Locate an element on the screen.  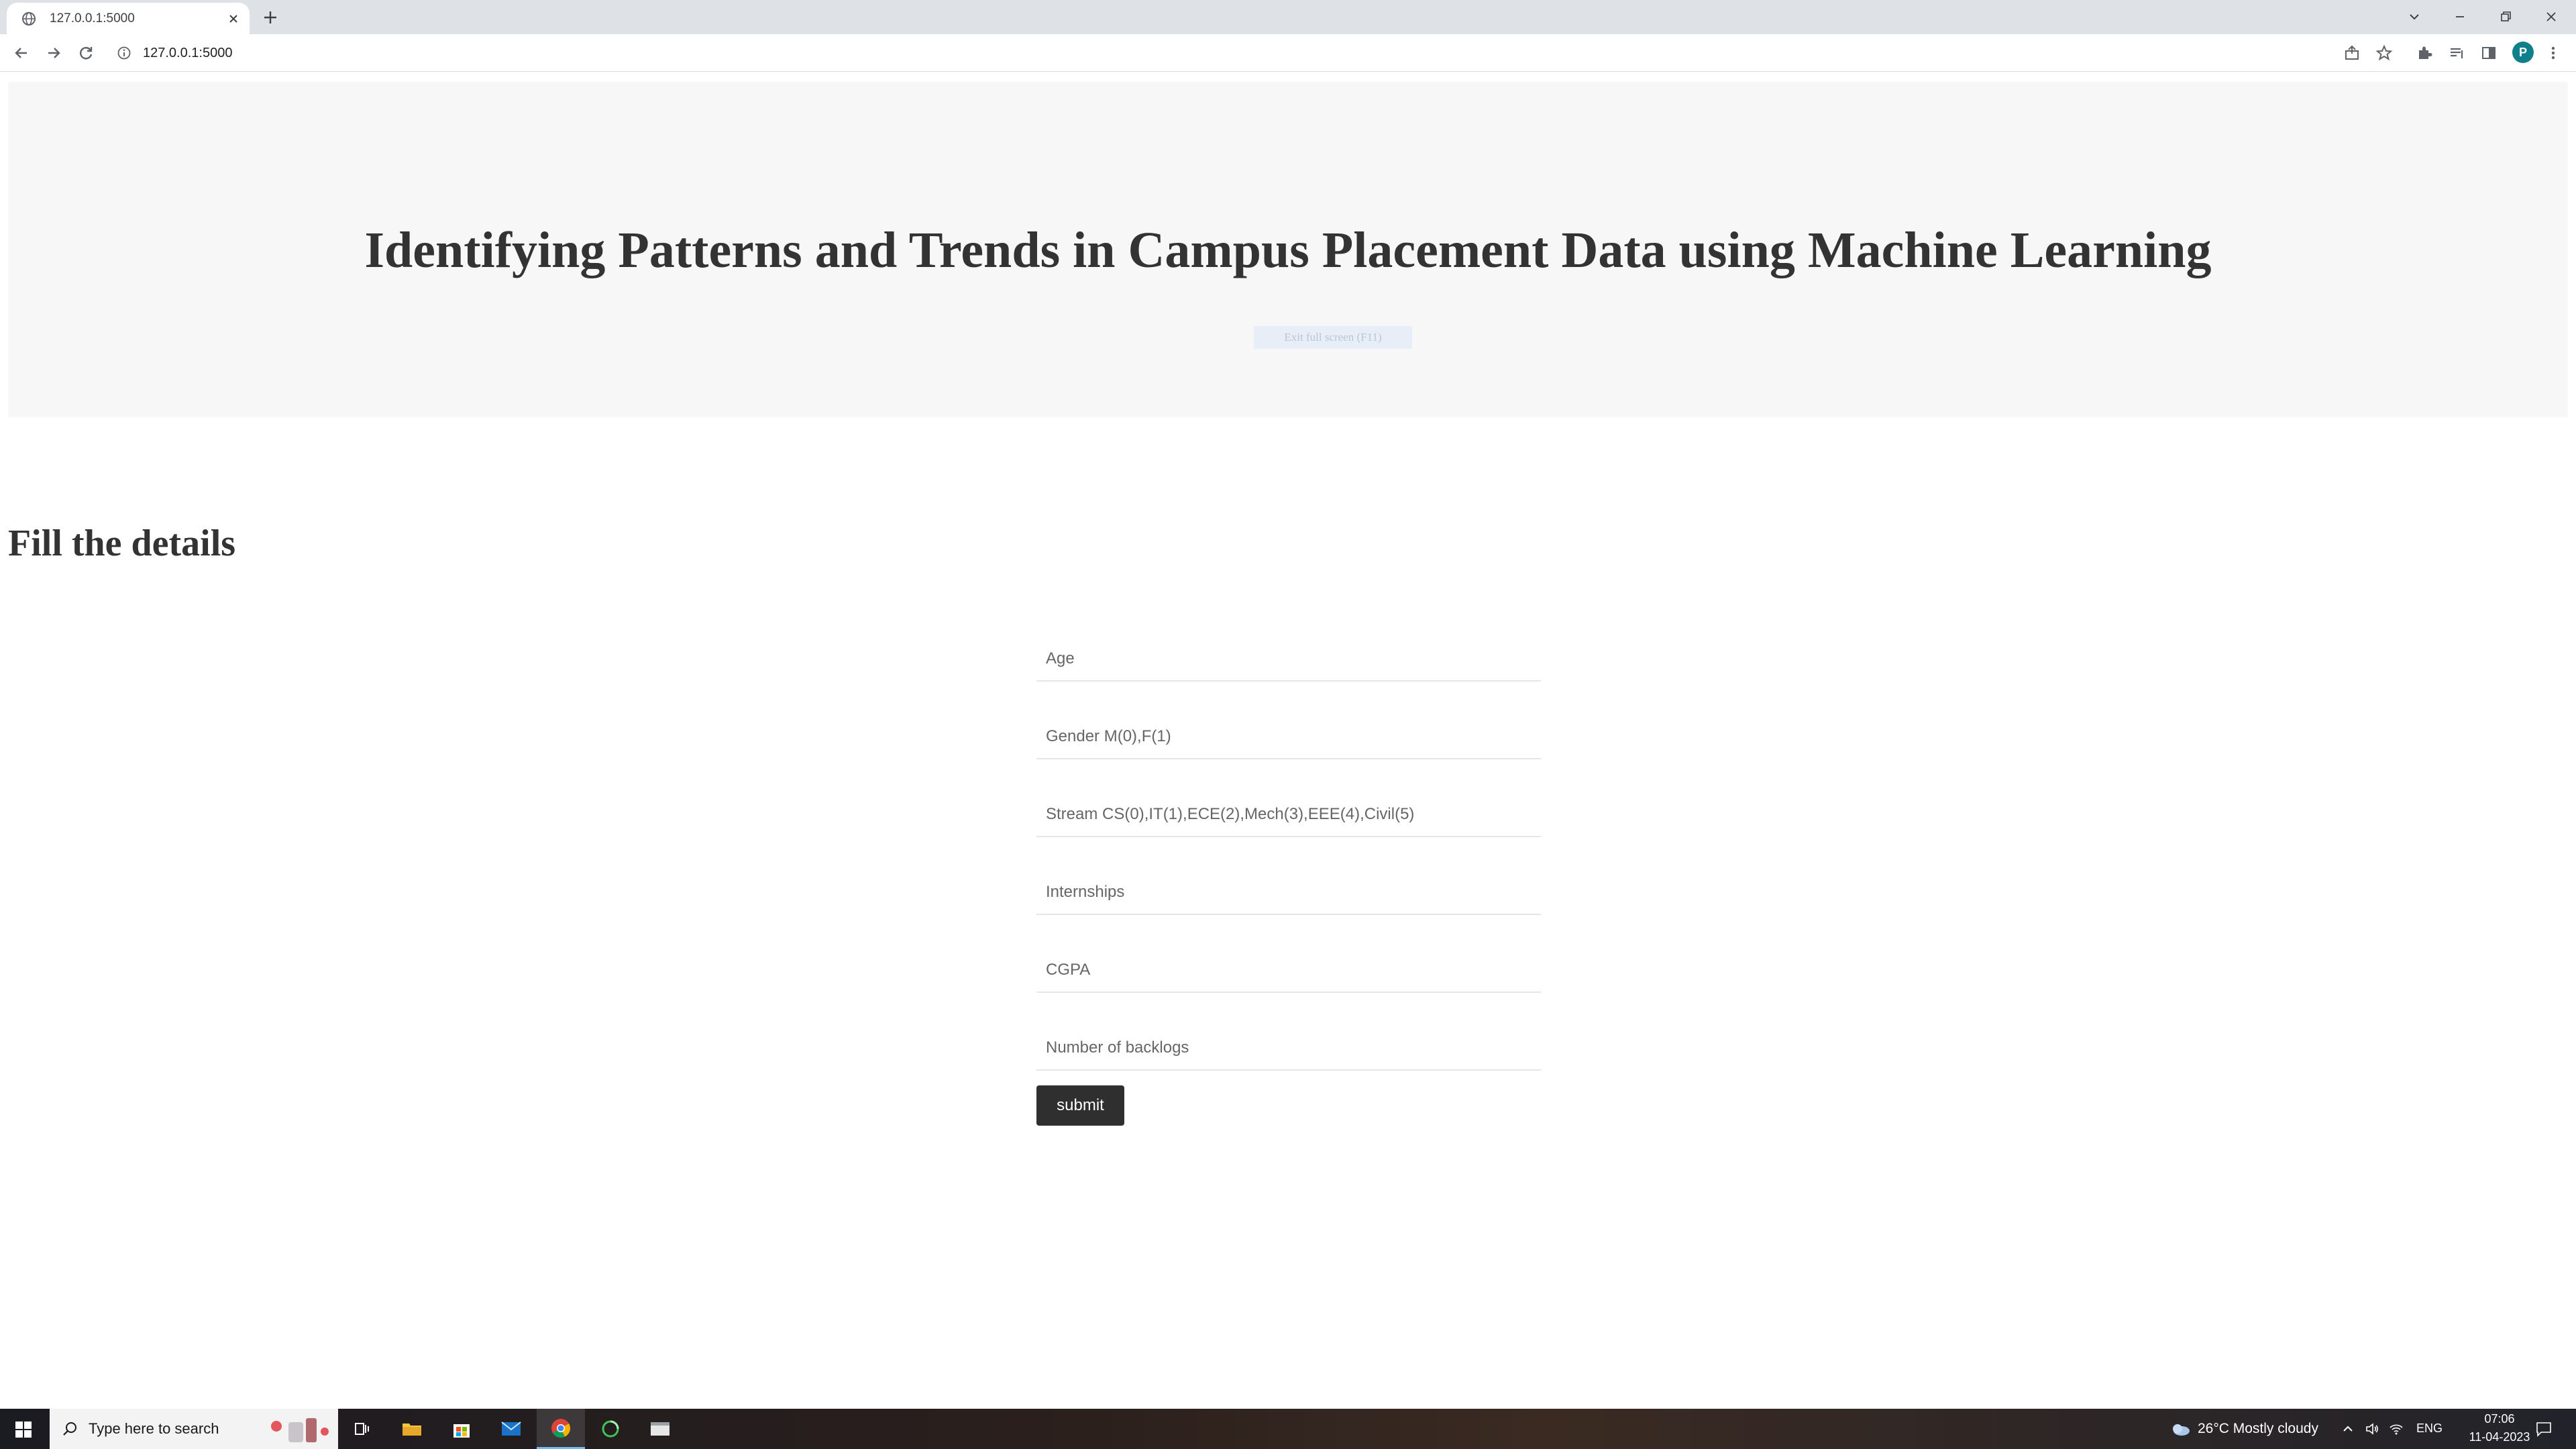
gender-input is located at coordinates (1288, 737).